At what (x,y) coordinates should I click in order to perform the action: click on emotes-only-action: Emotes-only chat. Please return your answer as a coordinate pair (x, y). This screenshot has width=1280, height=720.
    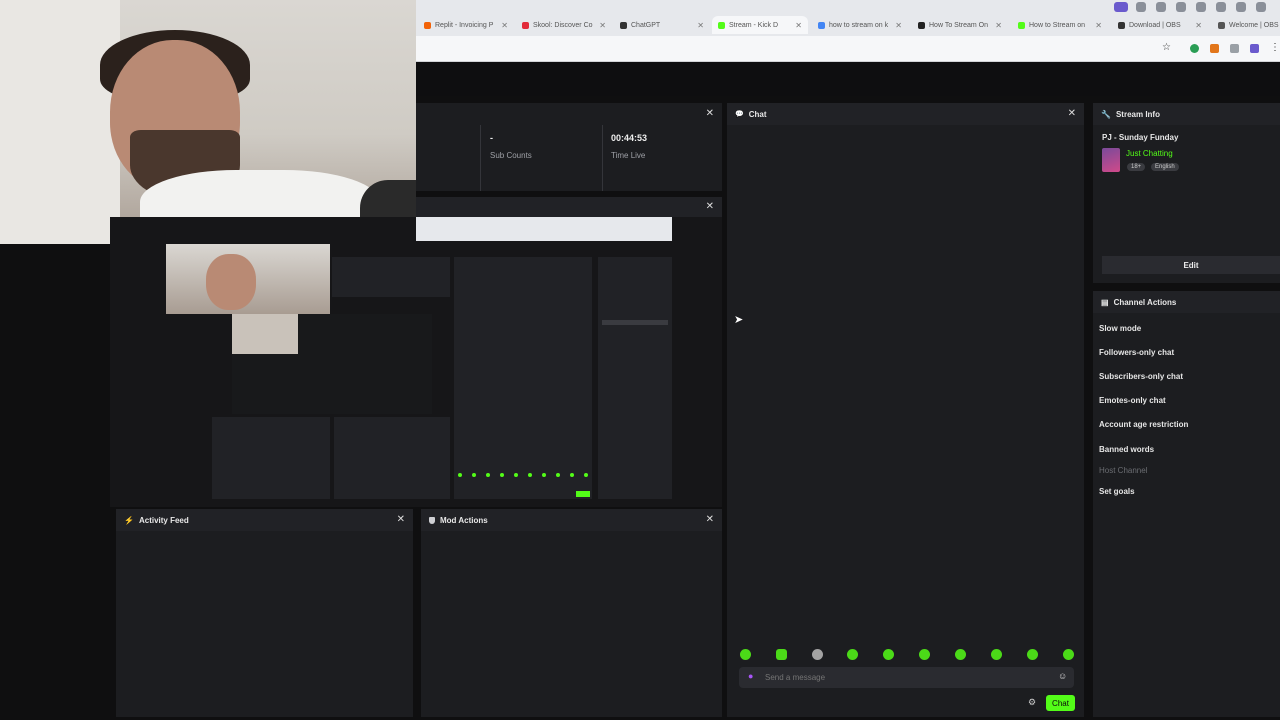
    Looking at the image, I should click on (1132, 400).